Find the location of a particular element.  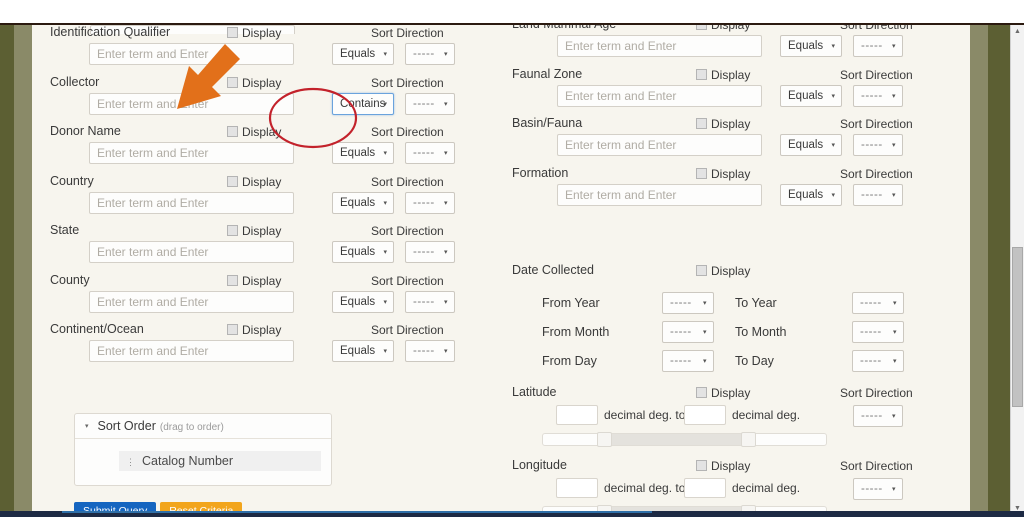

from-year-select: ----- ▾ is located at coordinates (688, 303).